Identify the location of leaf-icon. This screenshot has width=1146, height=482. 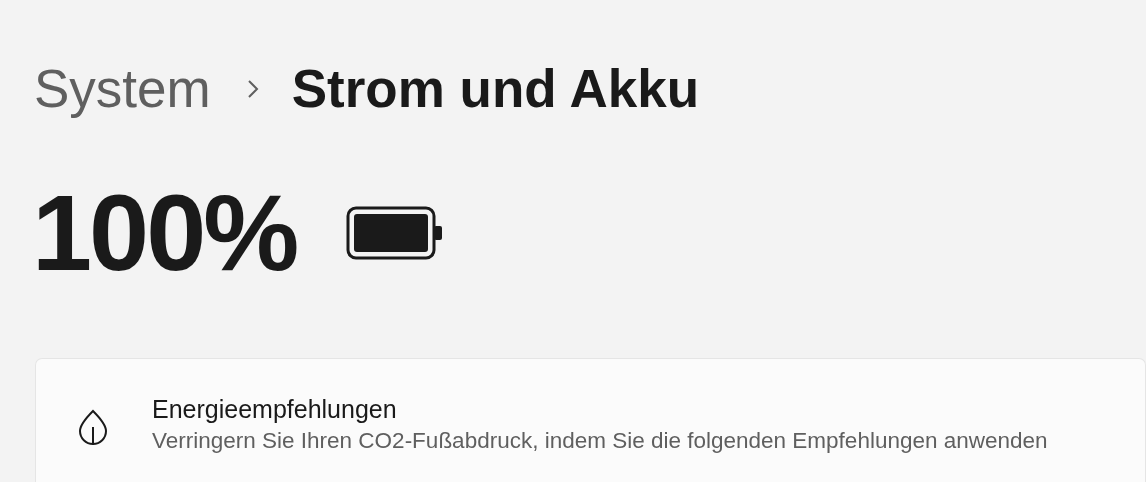
(93, 428).